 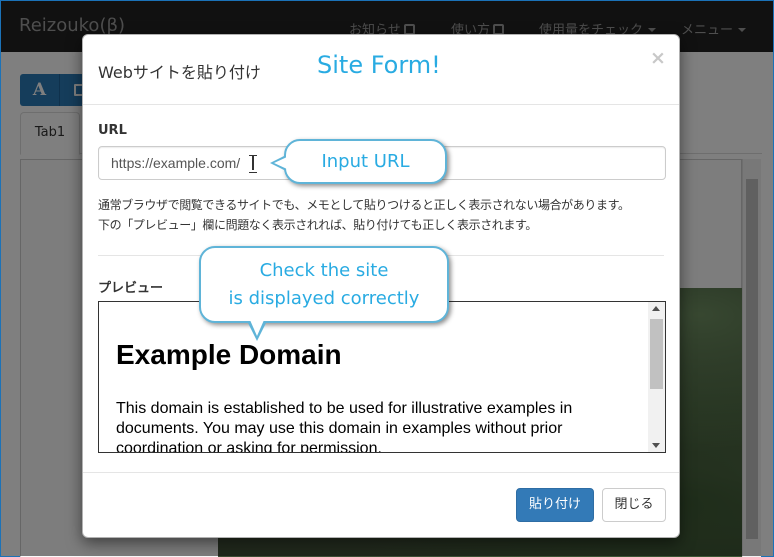 What do you see at coordinates (656, 445) in the screenshot?
I see `scroll-down-icon` at bounding box center [656, 445].